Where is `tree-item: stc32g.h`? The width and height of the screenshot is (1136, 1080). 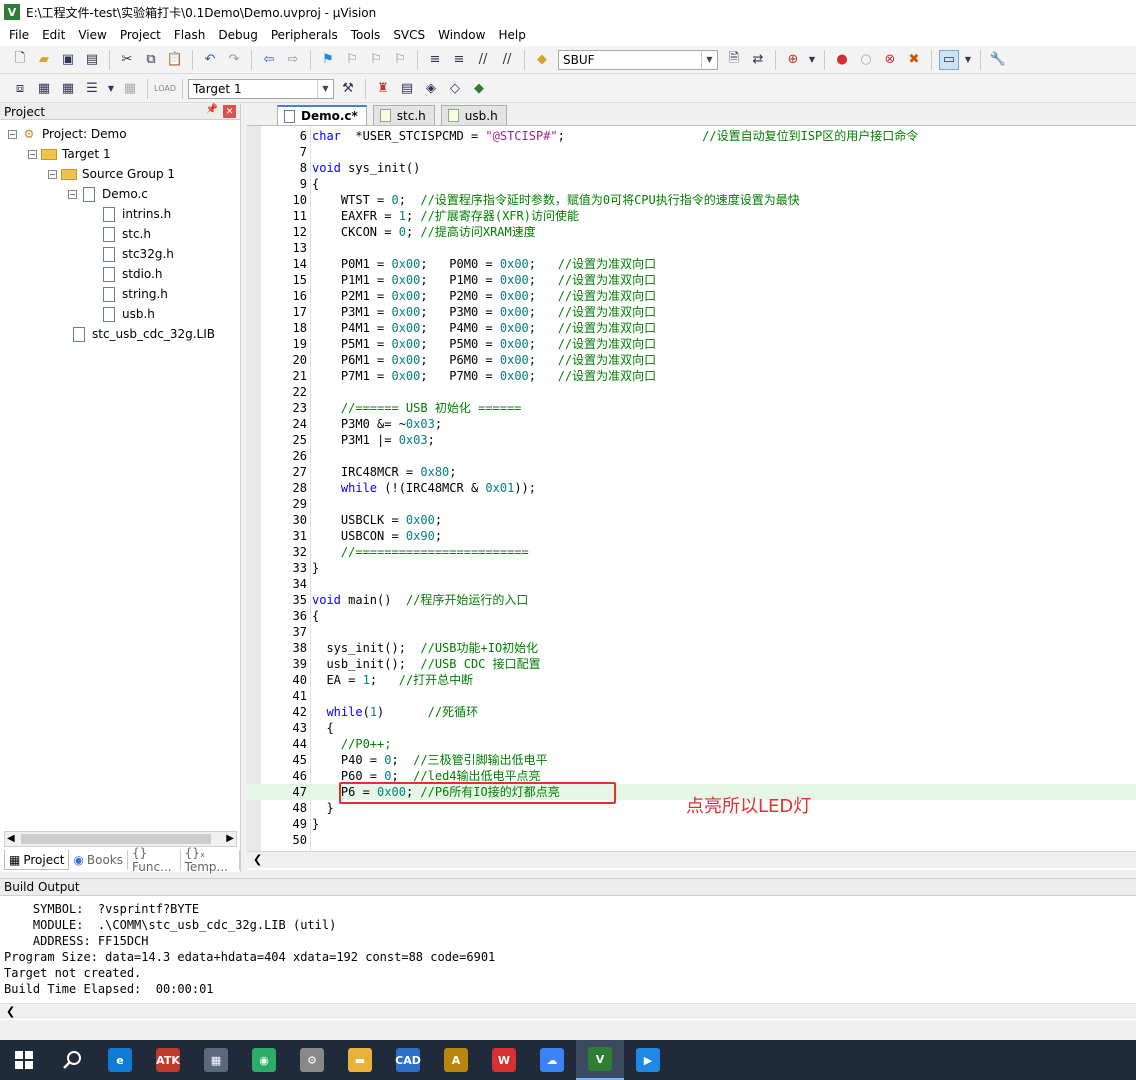
tree-item: stc32g.h is located at coordinates (120, 254).